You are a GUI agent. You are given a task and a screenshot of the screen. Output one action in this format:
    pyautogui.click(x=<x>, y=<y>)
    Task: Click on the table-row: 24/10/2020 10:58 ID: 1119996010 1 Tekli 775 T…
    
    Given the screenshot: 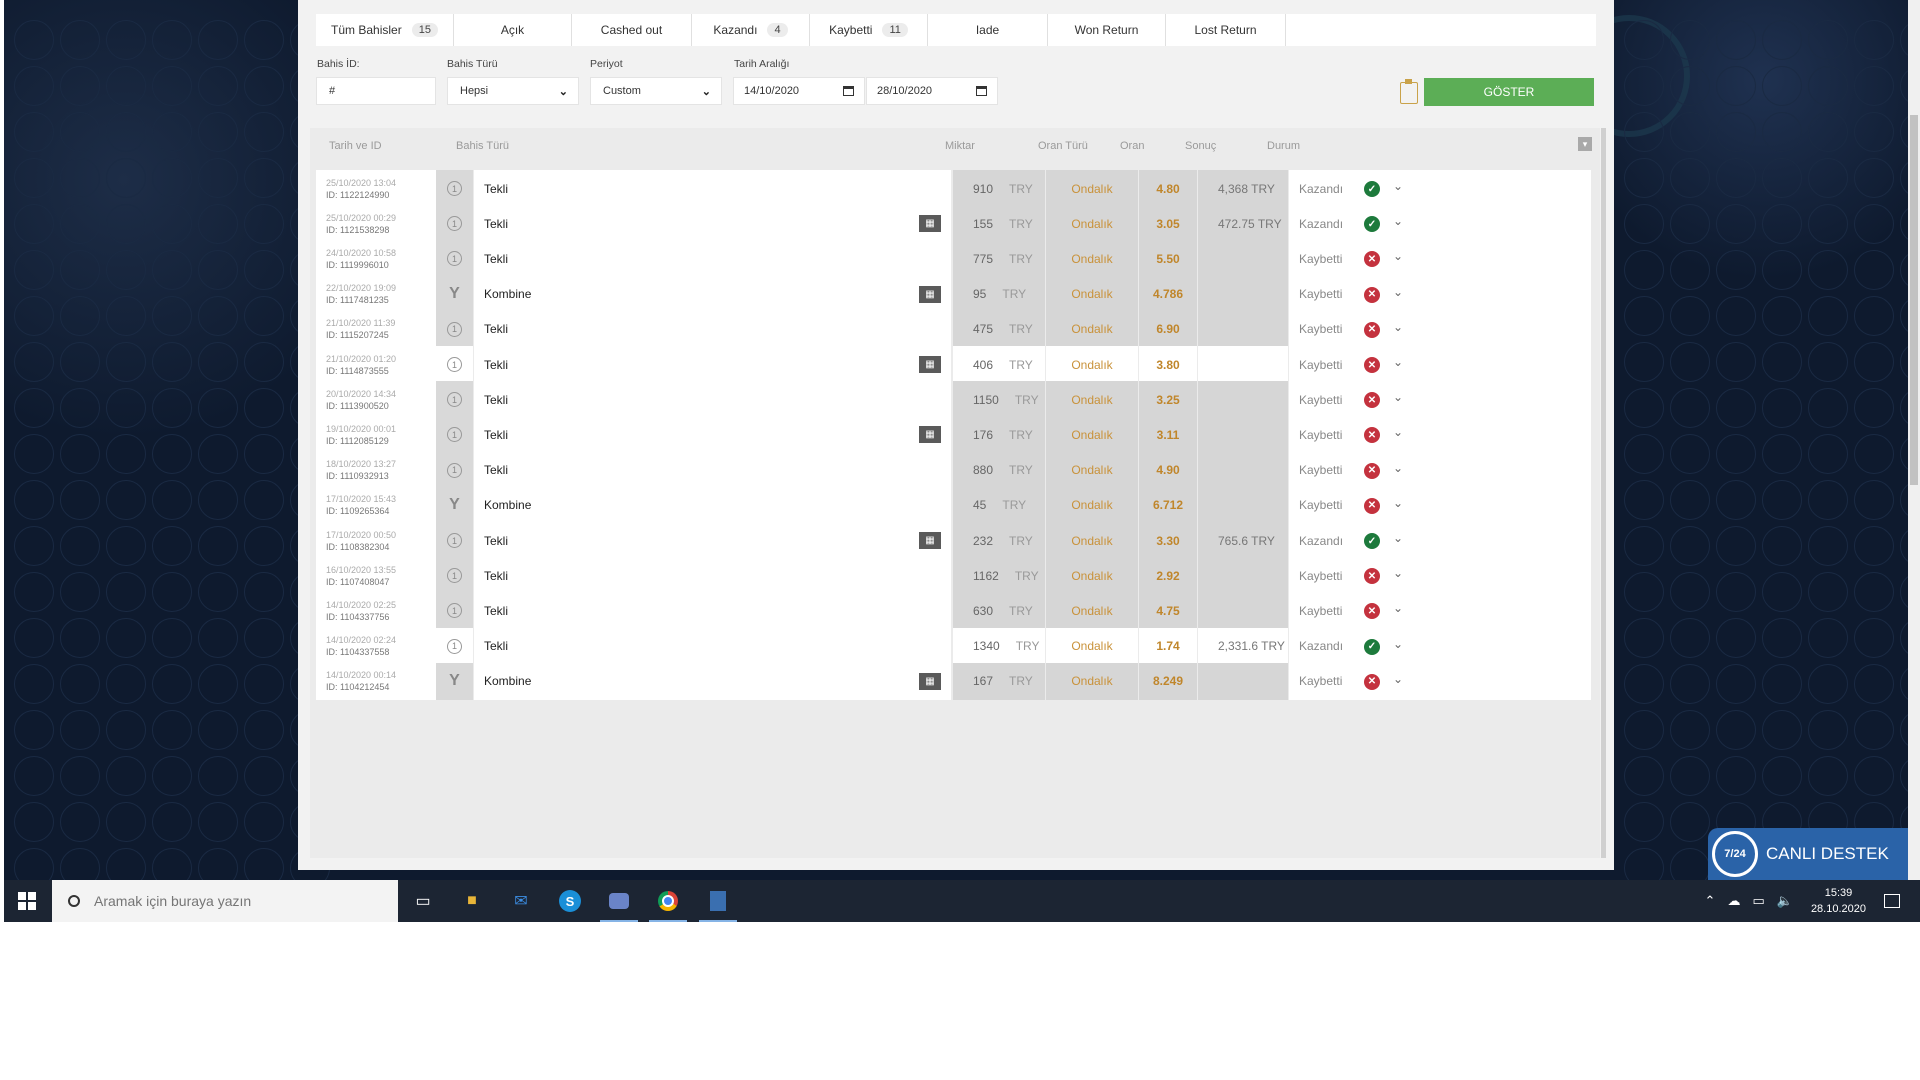 What is the action you would take?
    pyautogui.click(x=953, y=259)
    